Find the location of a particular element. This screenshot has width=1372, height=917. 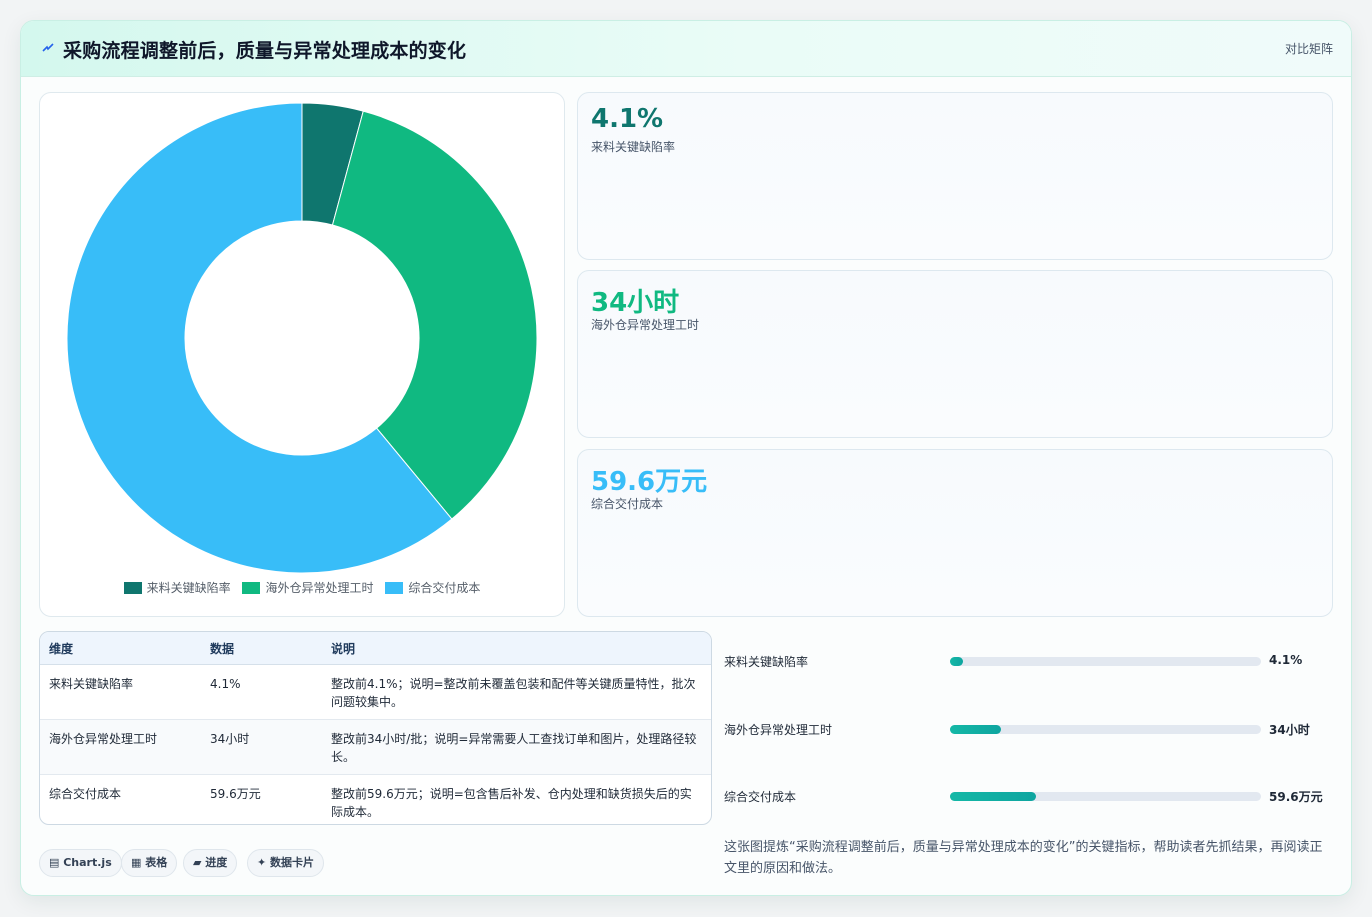

progress-row: 海外仓异常处理工时 34小时 is located at coordinates (1029, 729).